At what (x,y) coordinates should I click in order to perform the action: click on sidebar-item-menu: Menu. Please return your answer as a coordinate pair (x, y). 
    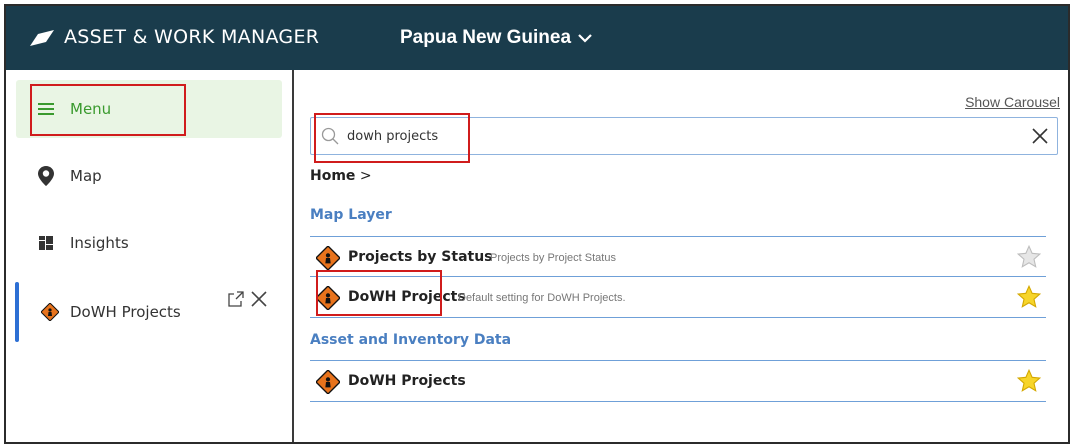
    Looking at the image, I should click on (149, 109).